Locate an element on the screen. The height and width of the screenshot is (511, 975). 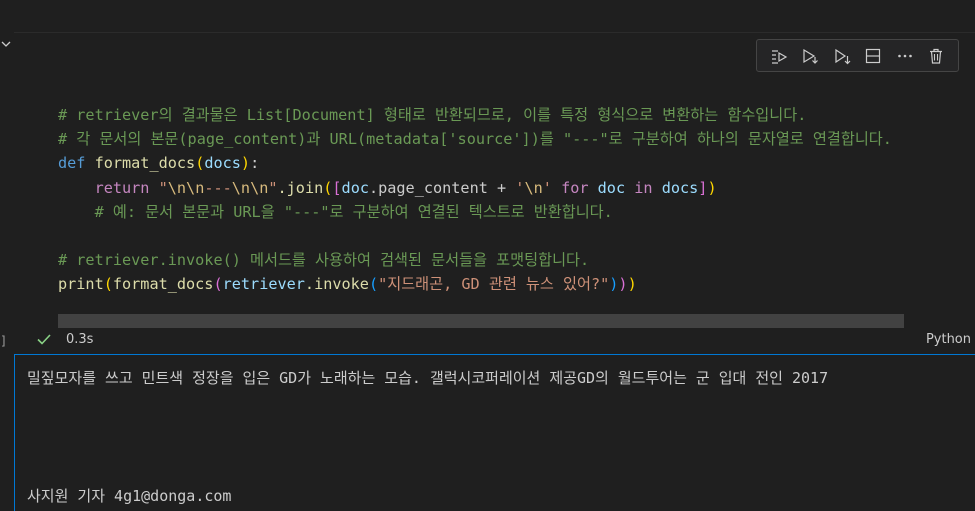
split-cell-icon is located at coordinates (873, 55).